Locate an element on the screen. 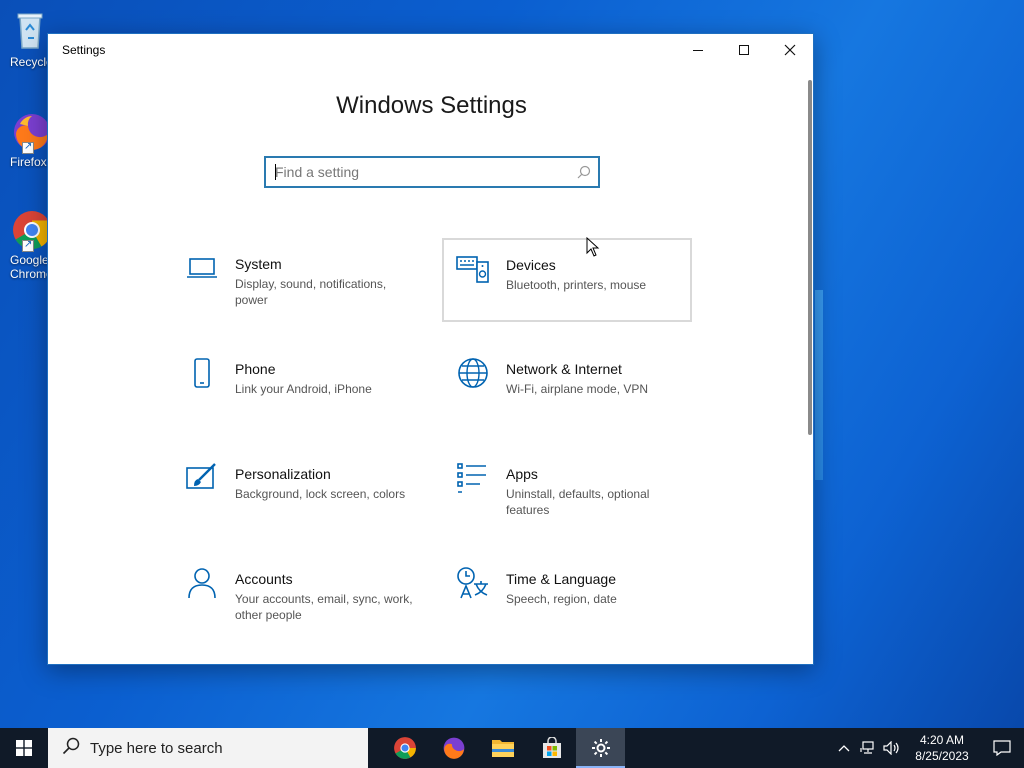  taskbar-search-box: Type here to search is located at coordinates (208, 748).